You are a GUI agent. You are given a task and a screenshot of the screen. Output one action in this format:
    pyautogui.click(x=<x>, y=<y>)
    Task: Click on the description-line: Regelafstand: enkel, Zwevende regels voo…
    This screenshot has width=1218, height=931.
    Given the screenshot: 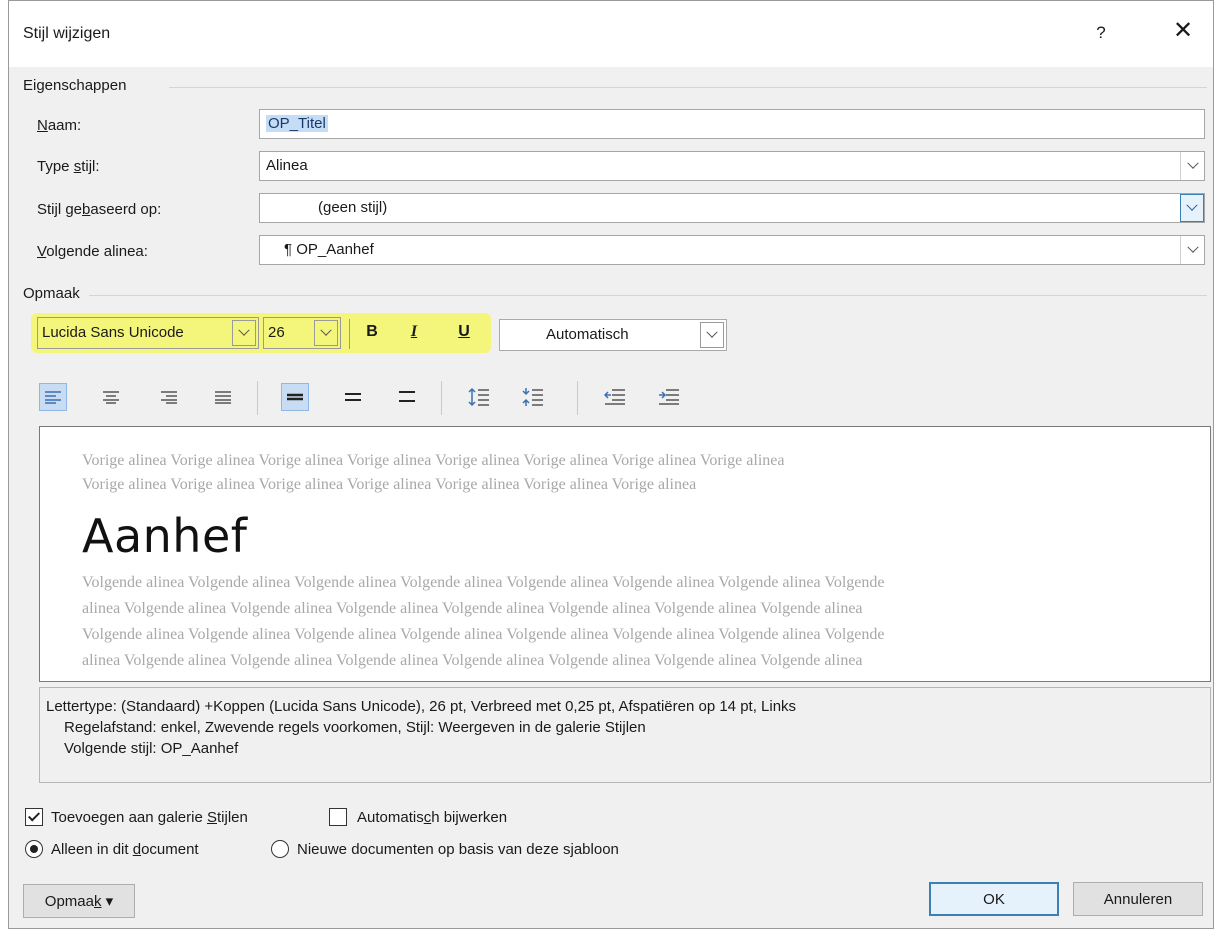 What is the action you would take?
    pyautogui.click(x=355, y=727)
    